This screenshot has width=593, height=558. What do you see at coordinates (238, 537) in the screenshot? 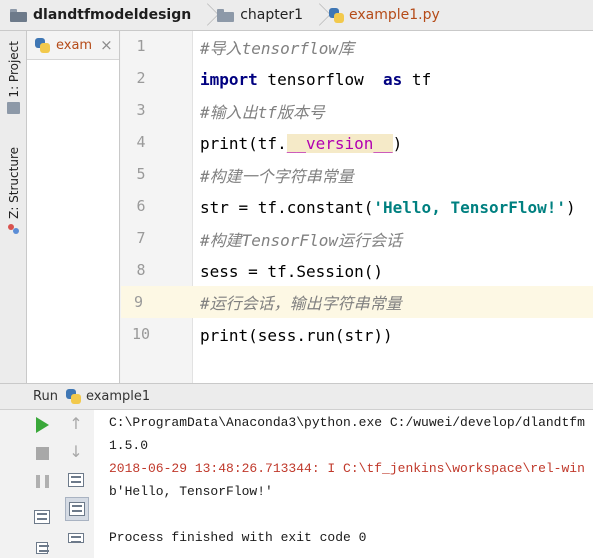
I see `console-line-exit: Process finished with exit code 0` at bounding box center [238, 537].